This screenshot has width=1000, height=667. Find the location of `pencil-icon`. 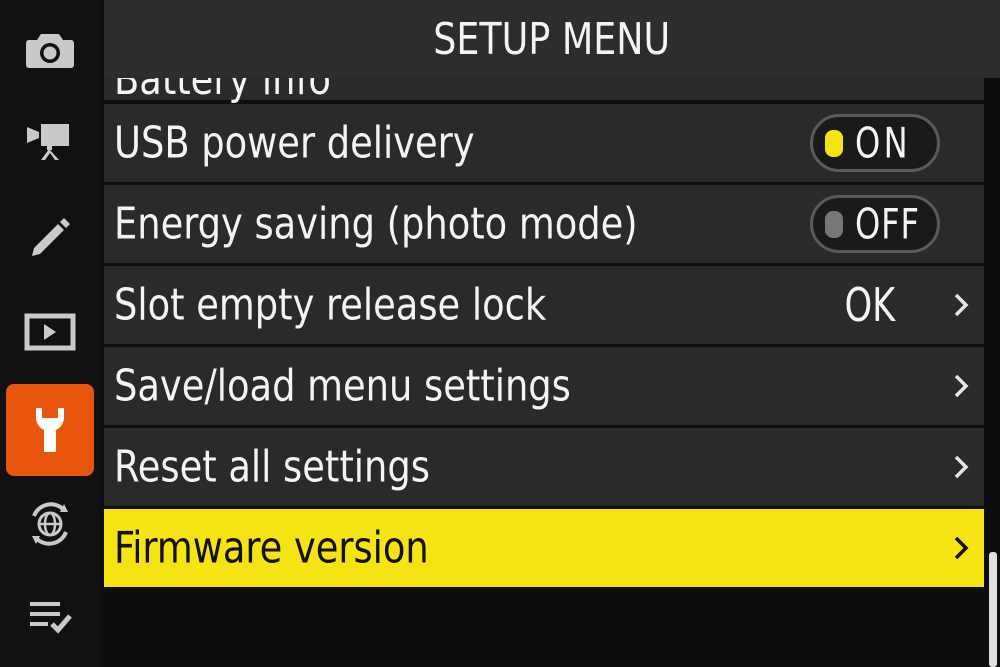

pencil-icon is located at coordinates (51, 237).